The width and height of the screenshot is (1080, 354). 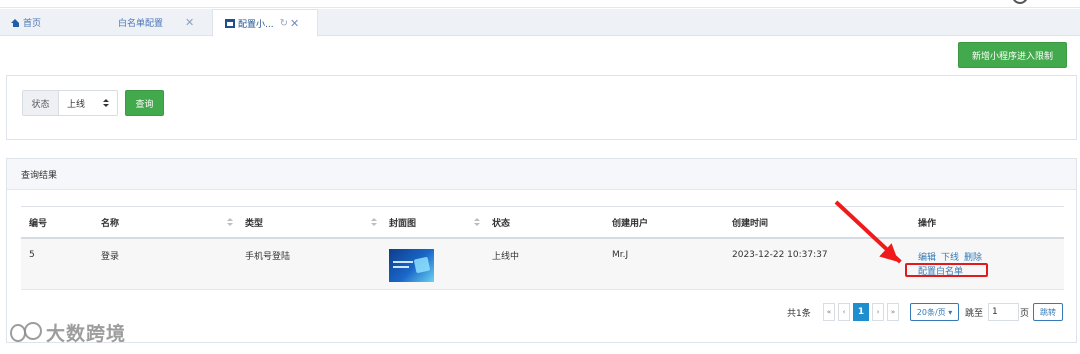 What do you see at coordinates (540, 4) in the screenshot?
I see `top-strip` at bounding box center [540, 4].